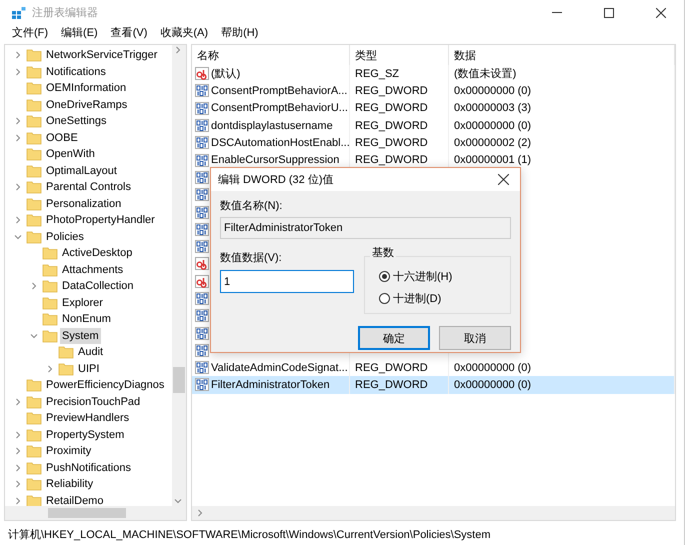 The image size is (685, 545). I want to click on value-data: 0x00000000 (0), so click(493, 384).